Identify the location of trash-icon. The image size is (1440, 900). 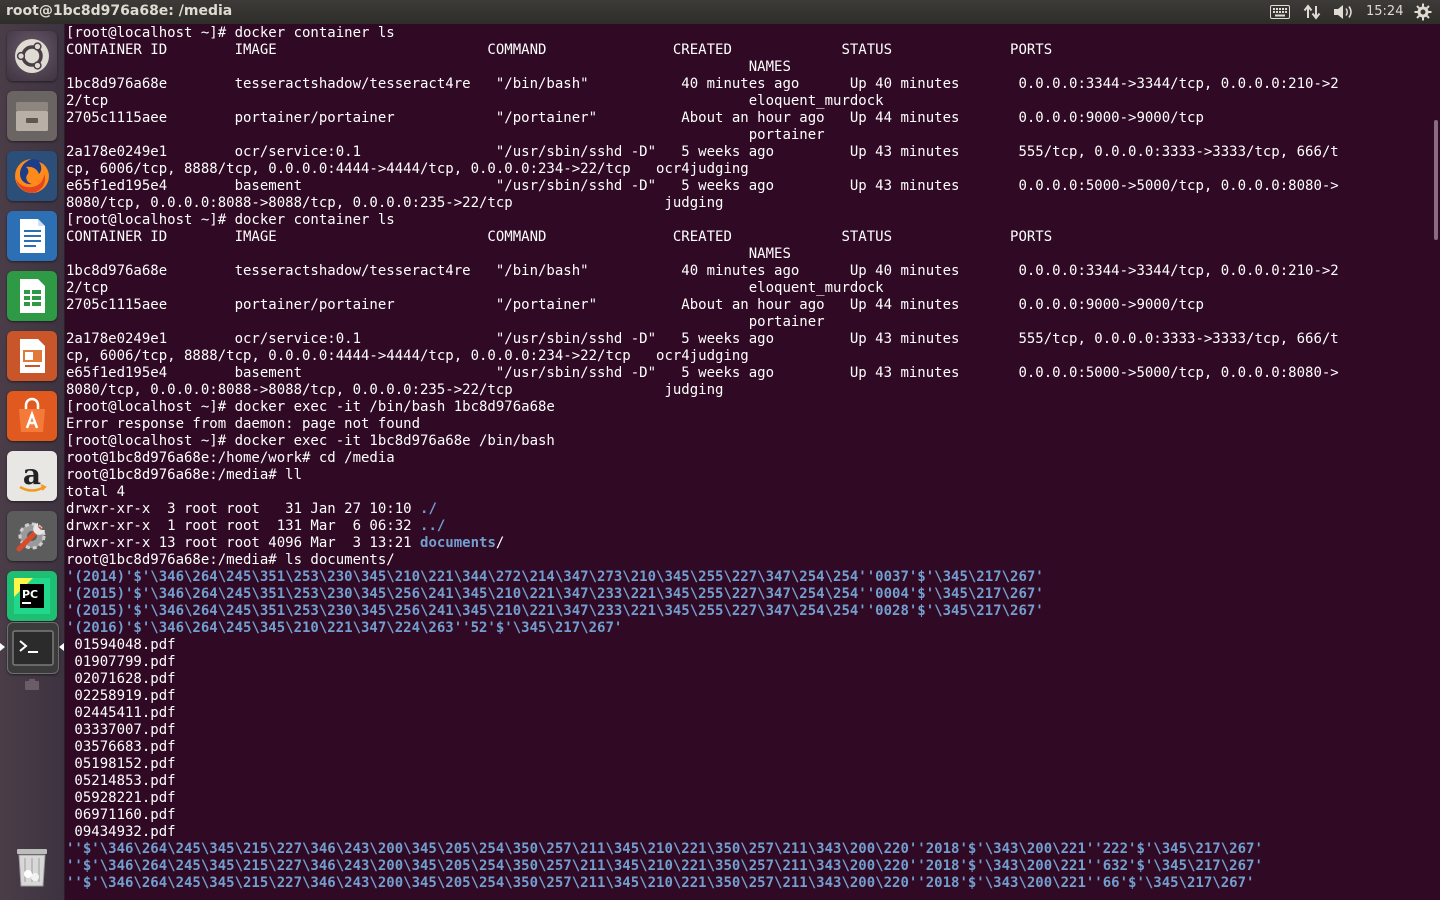
(32, 868).